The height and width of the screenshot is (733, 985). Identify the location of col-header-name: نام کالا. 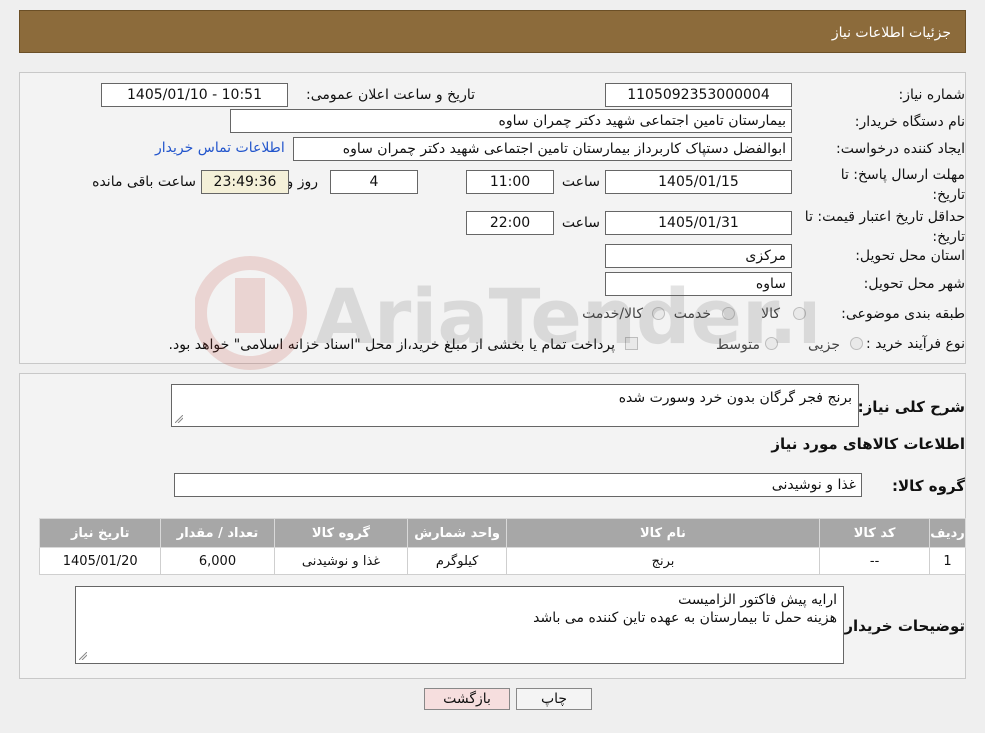
(663, 533).